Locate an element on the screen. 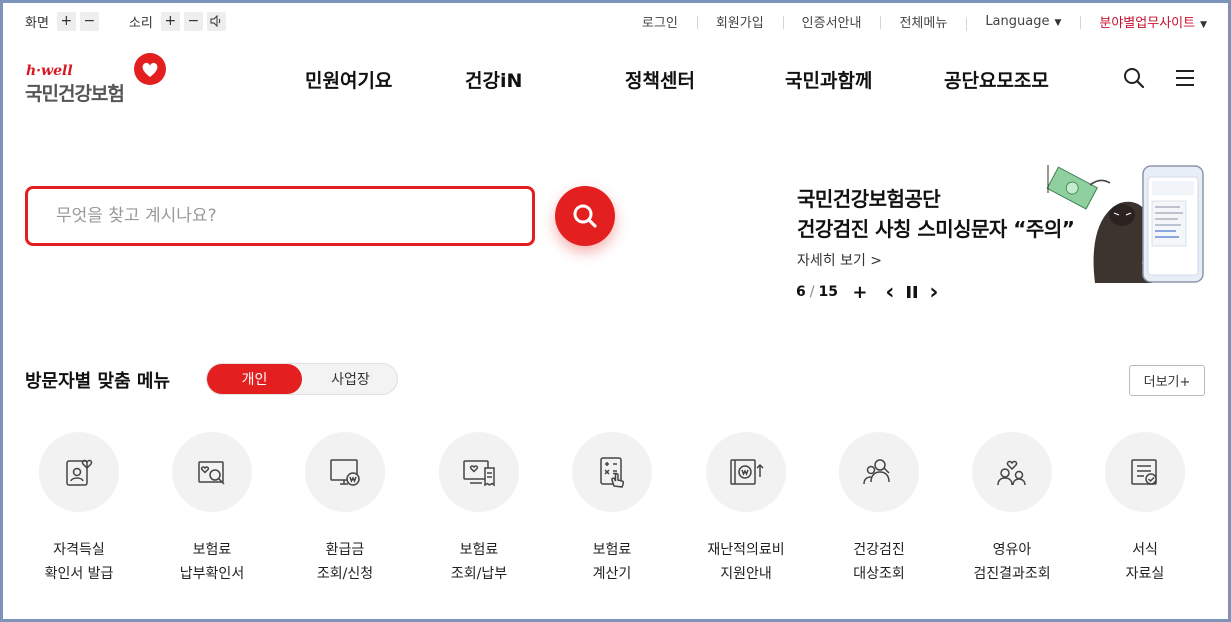 The width and height of the screenshot is (1231, 622). site-logo: h·well 국민건강보험 is located at coordinates (97, 78).